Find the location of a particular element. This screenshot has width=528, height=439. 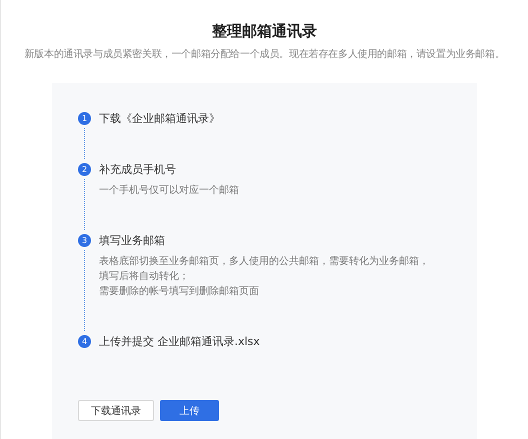

step-title: 补充成员手机号 is located at coordinates (138, 170).